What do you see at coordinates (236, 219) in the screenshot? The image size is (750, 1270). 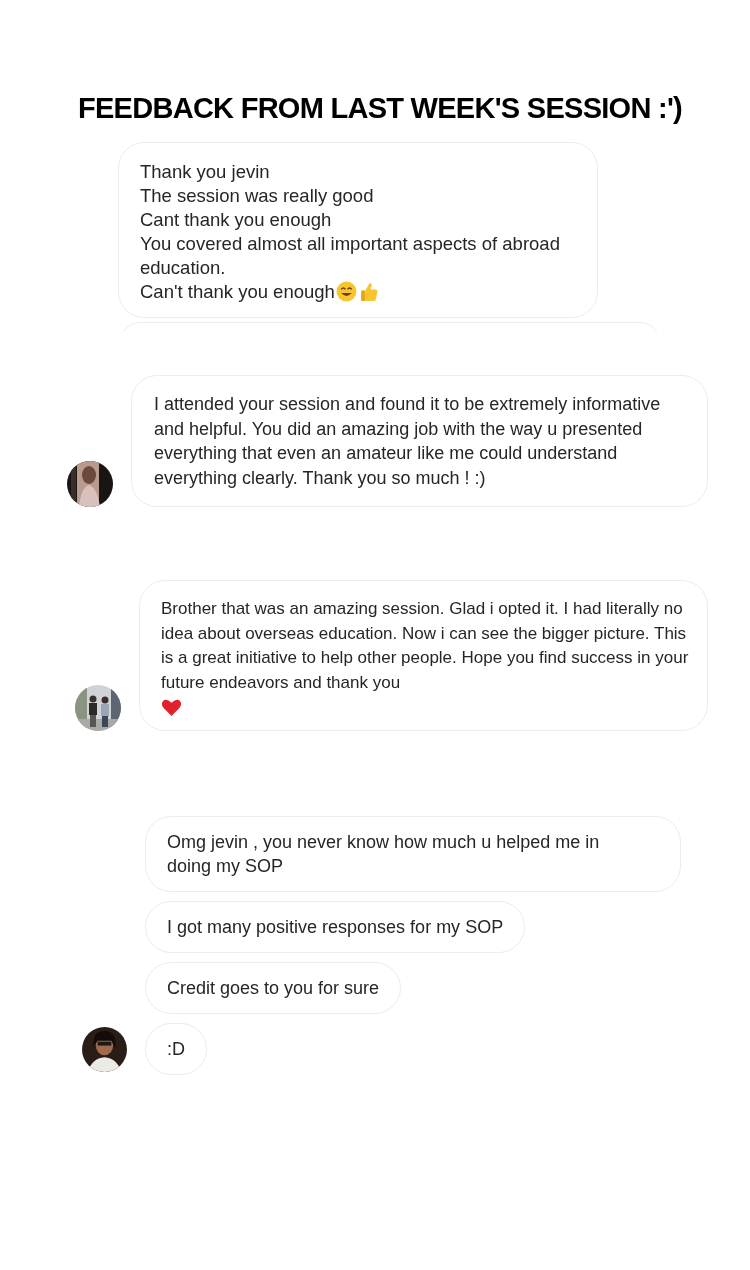 I see `message-text: Cant thank you enough` at bounding box center [236, 219].